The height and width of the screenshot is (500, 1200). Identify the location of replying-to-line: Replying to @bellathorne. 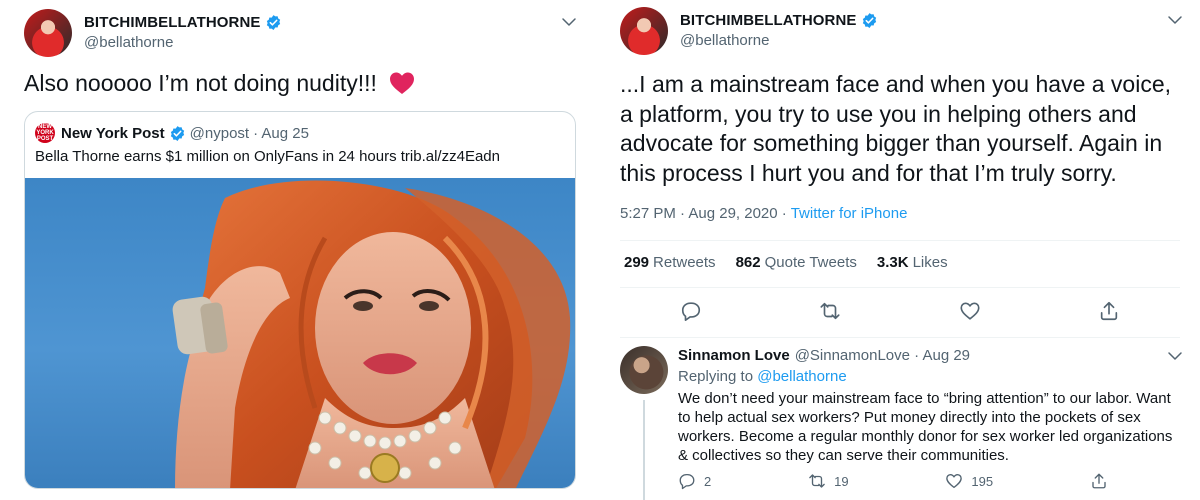
(762, 376).